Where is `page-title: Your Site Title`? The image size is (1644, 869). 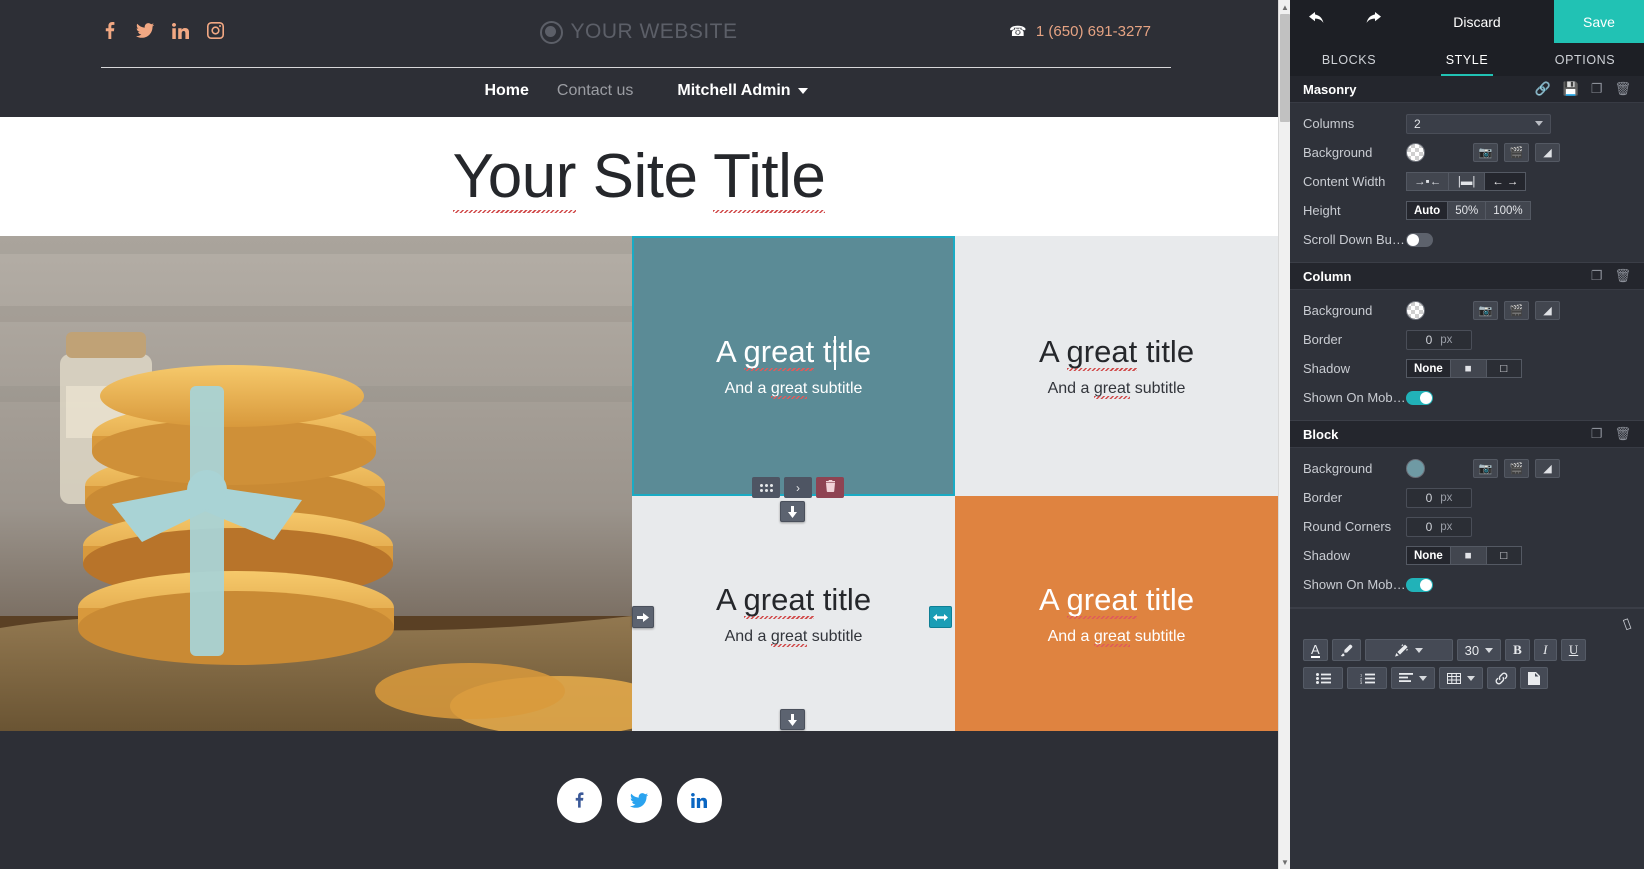
page-title: Your Site Title is located at coordinates (639, 176).